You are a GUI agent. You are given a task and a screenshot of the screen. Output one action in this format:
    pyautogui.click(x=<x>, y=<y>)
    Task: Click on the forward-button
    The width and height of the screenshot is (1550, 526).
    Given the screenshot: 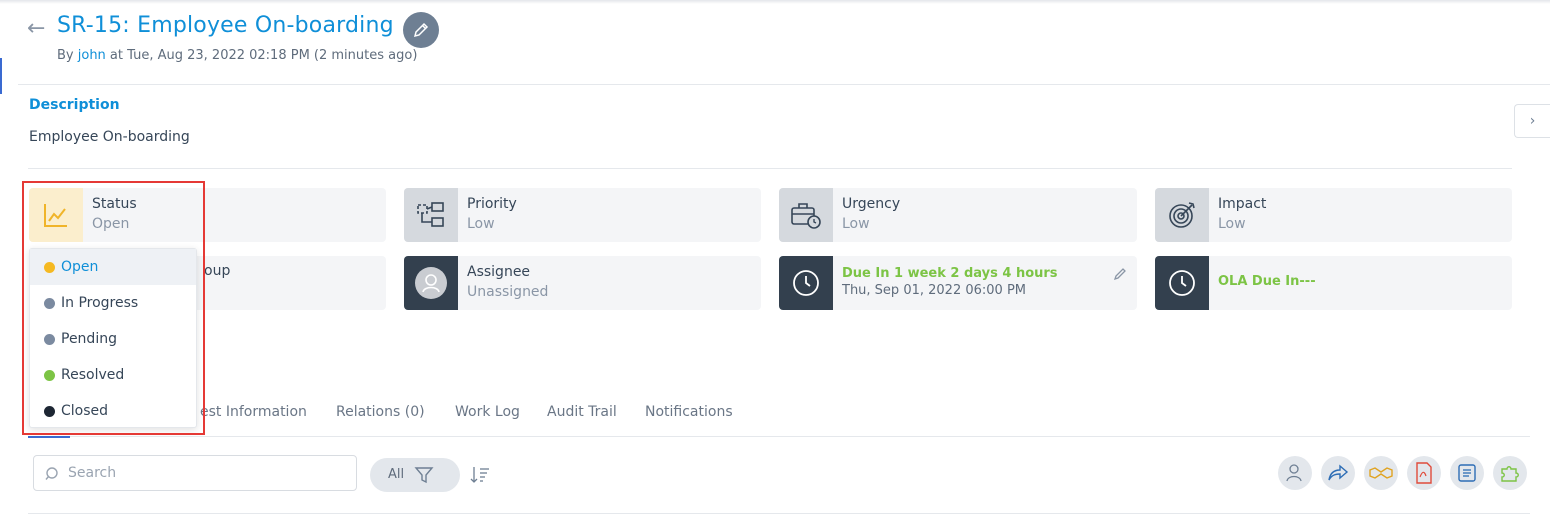 What is the action you would take?
    pyautogui.click(x=1338, y=473)
    